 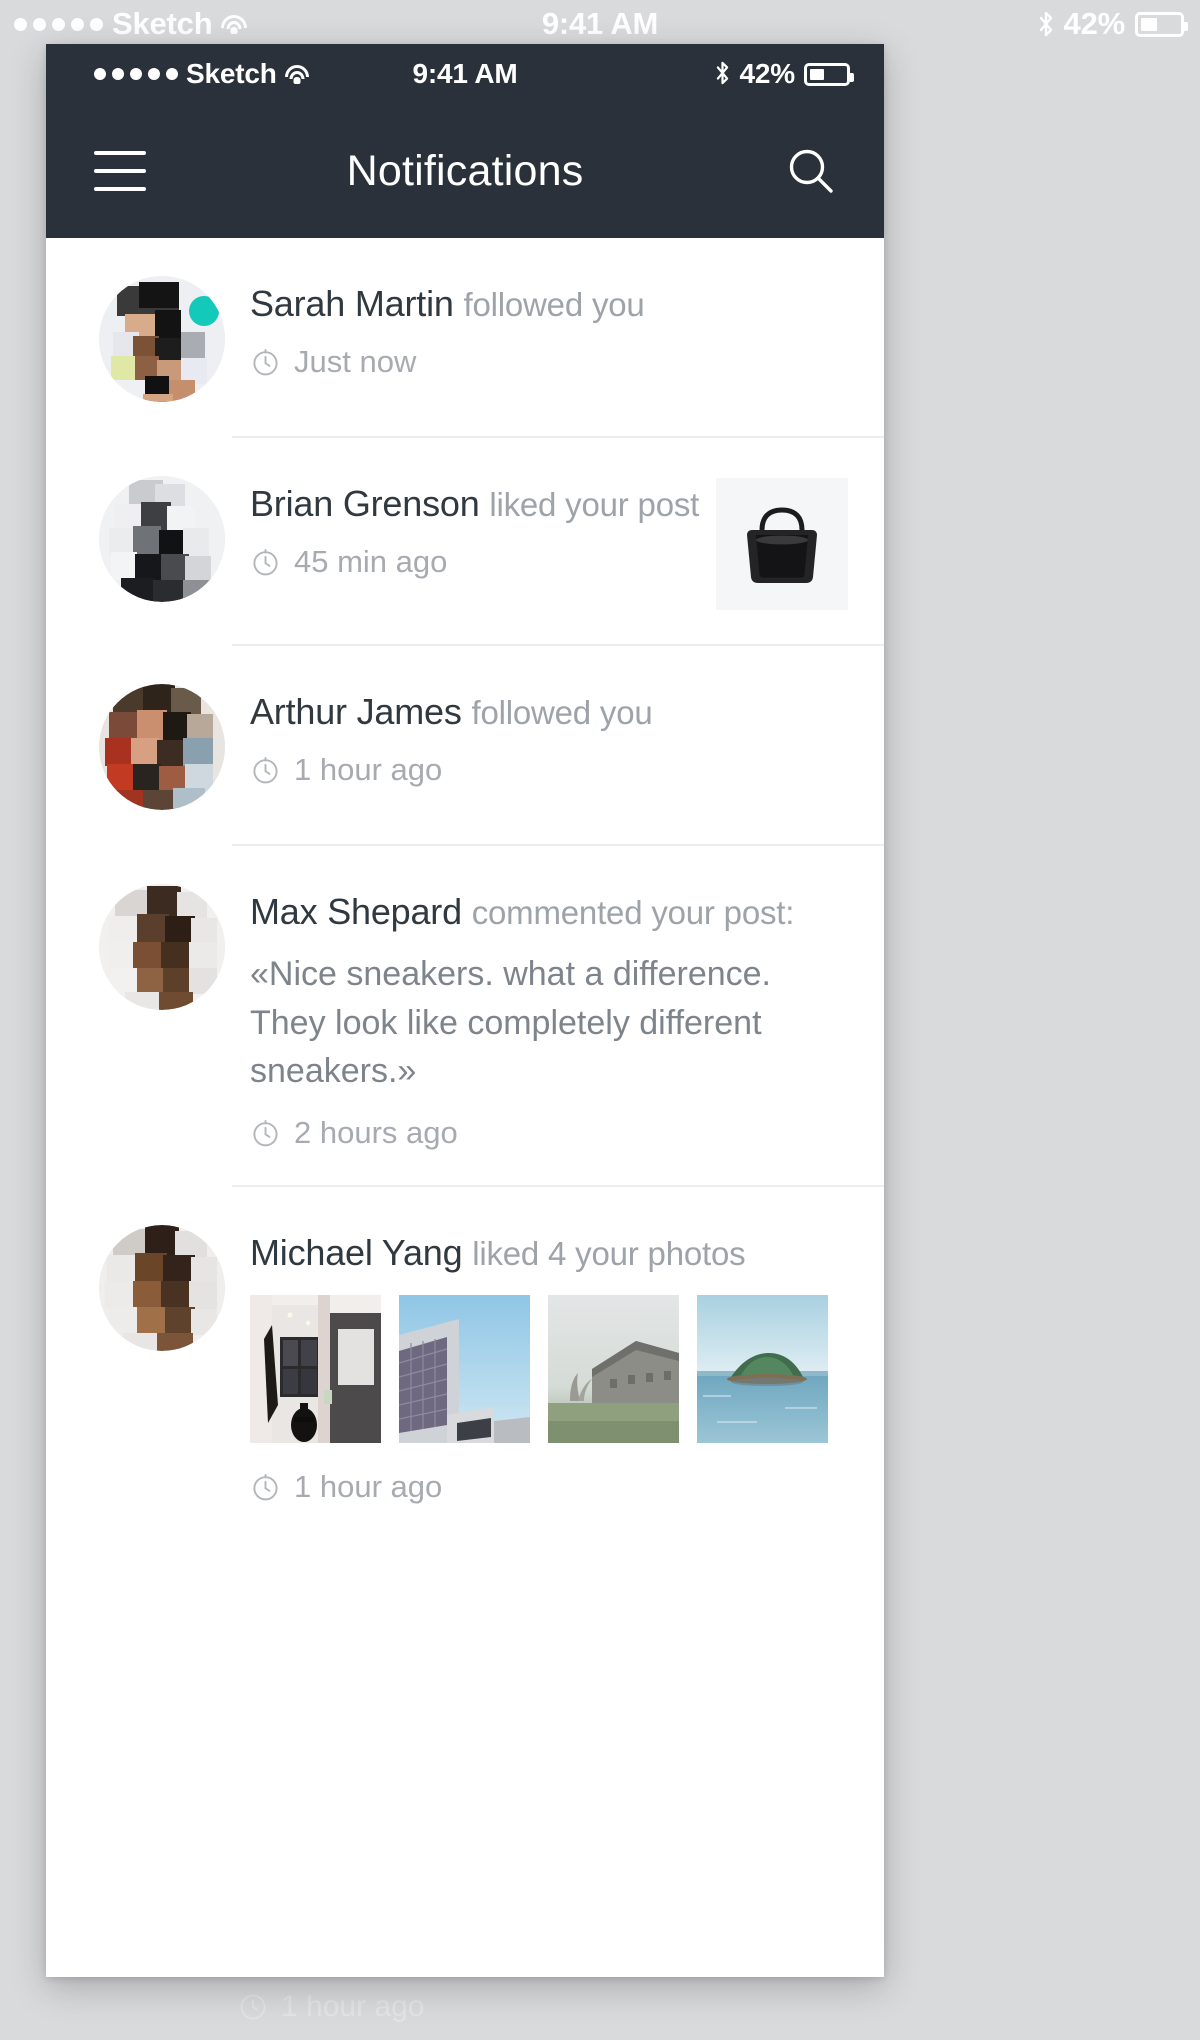 What do you see at coordinates (545, 745) in the screenshot?
I see `notification-content: Arthur James followed you 1 hour ago` at bounding box center [545, 745].